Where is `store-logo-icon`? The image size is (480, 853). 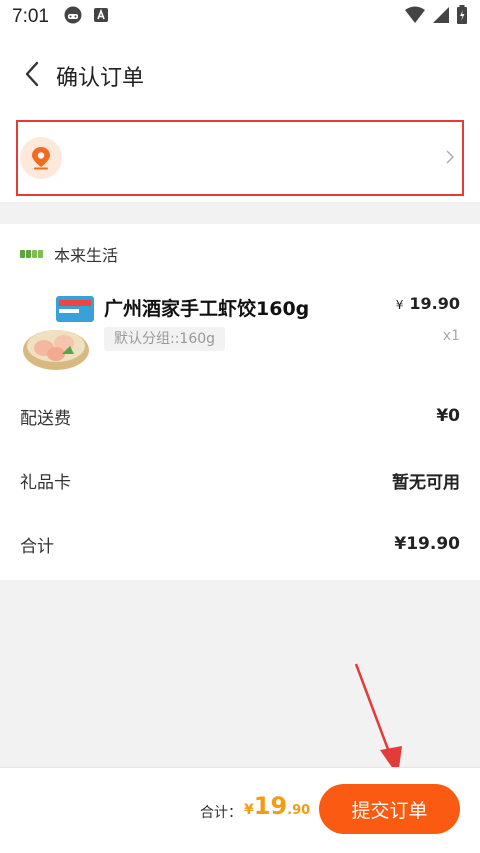
store-logo-icon is located at coordinates (32, 254).